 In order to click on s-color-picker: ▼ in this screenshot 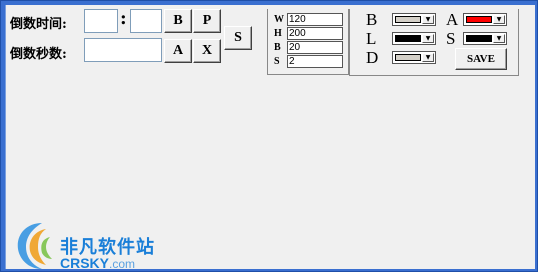, I will do `click(485, 38)`.